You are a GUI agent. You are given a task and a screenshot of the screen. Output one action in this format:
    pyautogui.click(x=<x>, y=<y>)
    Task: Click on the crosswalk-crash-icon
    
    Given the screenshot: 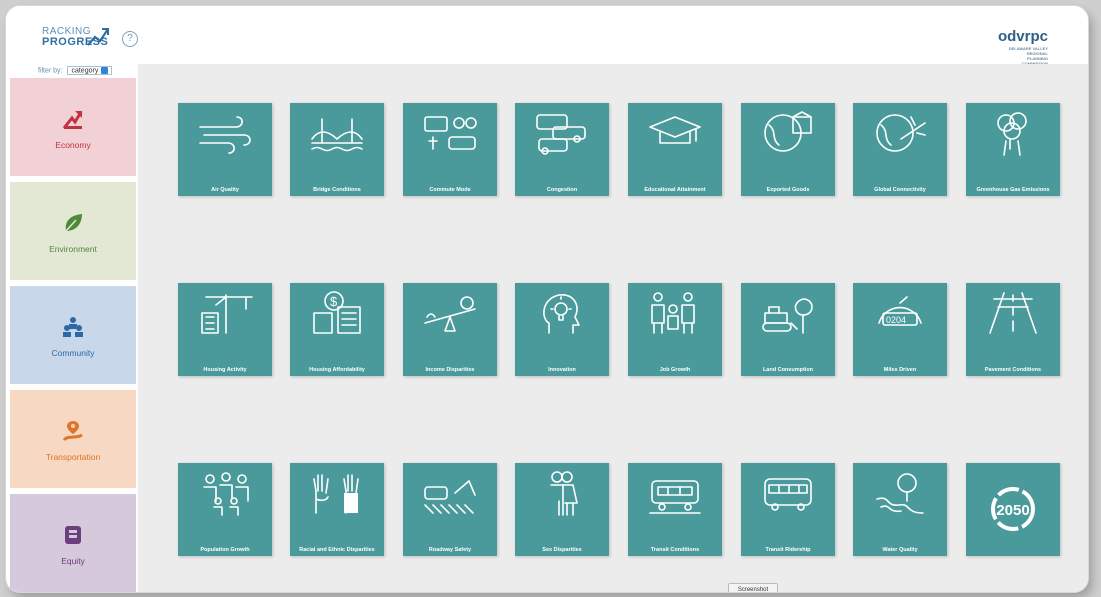 What is the action you would take?
    pyautogui.click(x=450, y=497)
    